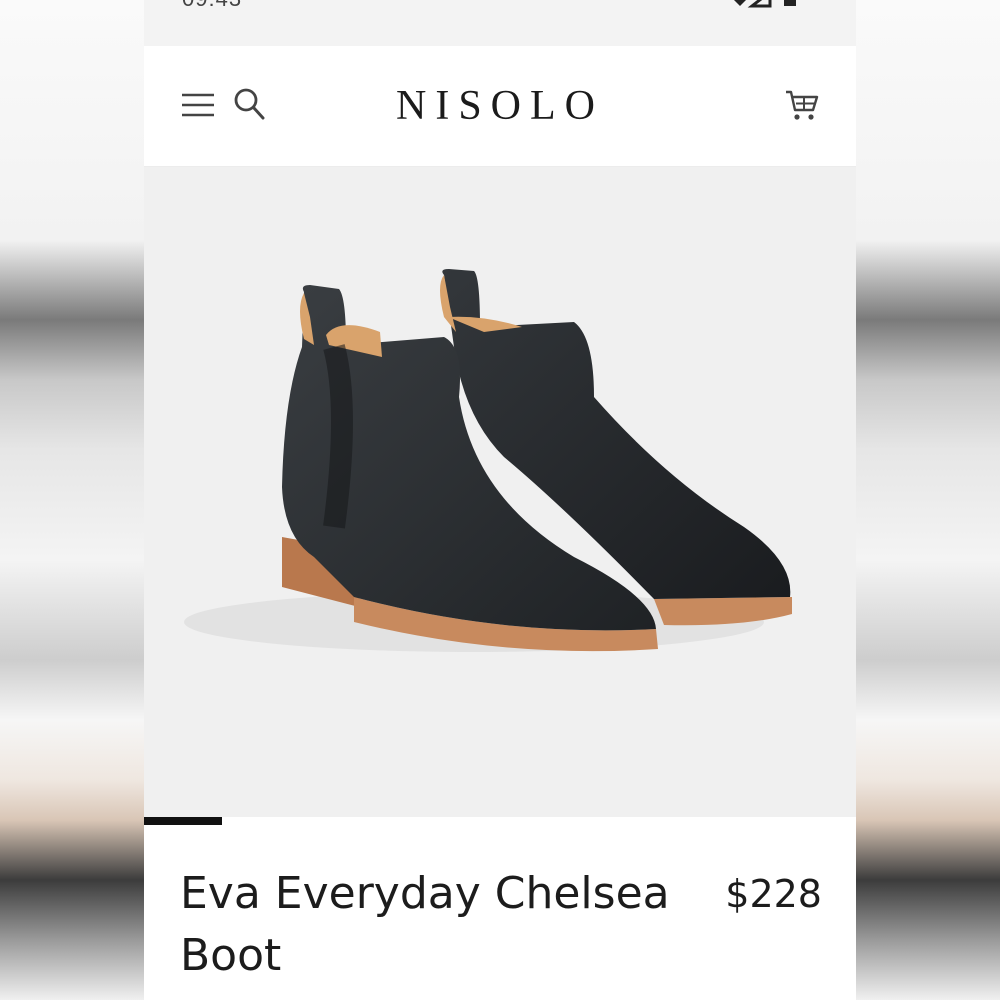 Image resolution: width=1000 pixels, height=1000 pixels. Describe the element at coordinates (790, 3) in the screenshot. I see `battery-icon` at that location.